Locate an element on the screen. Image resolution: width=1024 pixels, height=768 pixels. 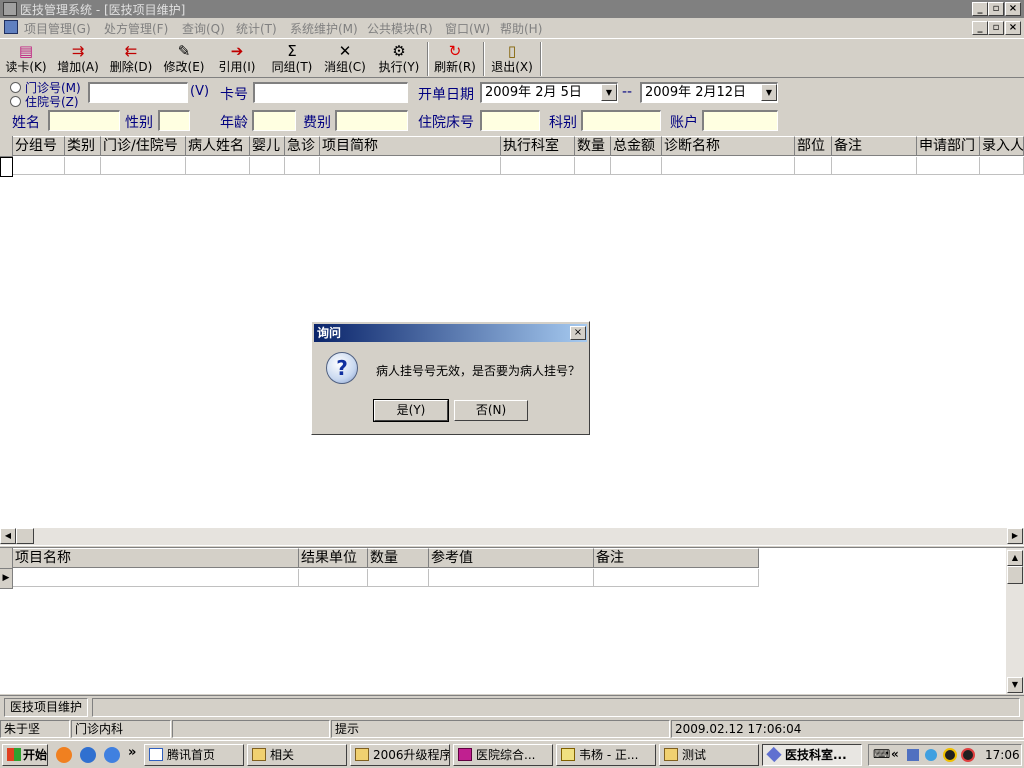
security-icon is located at coordinates (931, 755).